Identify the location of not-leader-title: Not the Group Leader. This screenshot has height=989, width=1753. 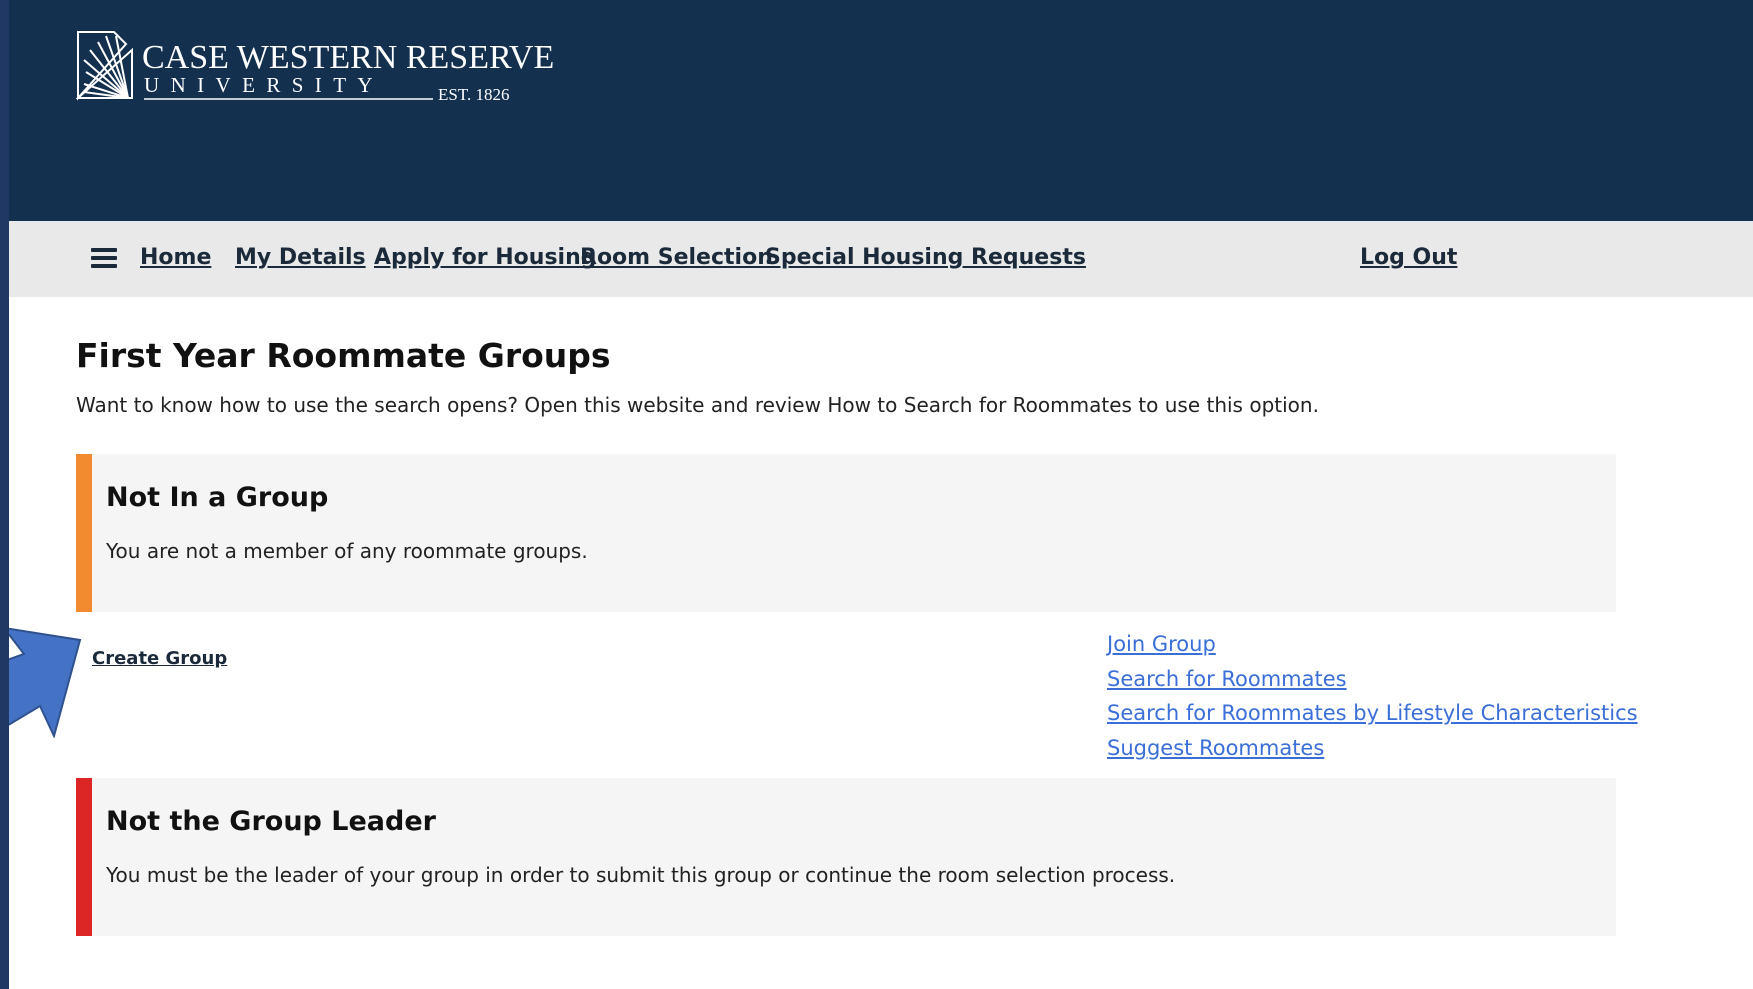
(271, 821).